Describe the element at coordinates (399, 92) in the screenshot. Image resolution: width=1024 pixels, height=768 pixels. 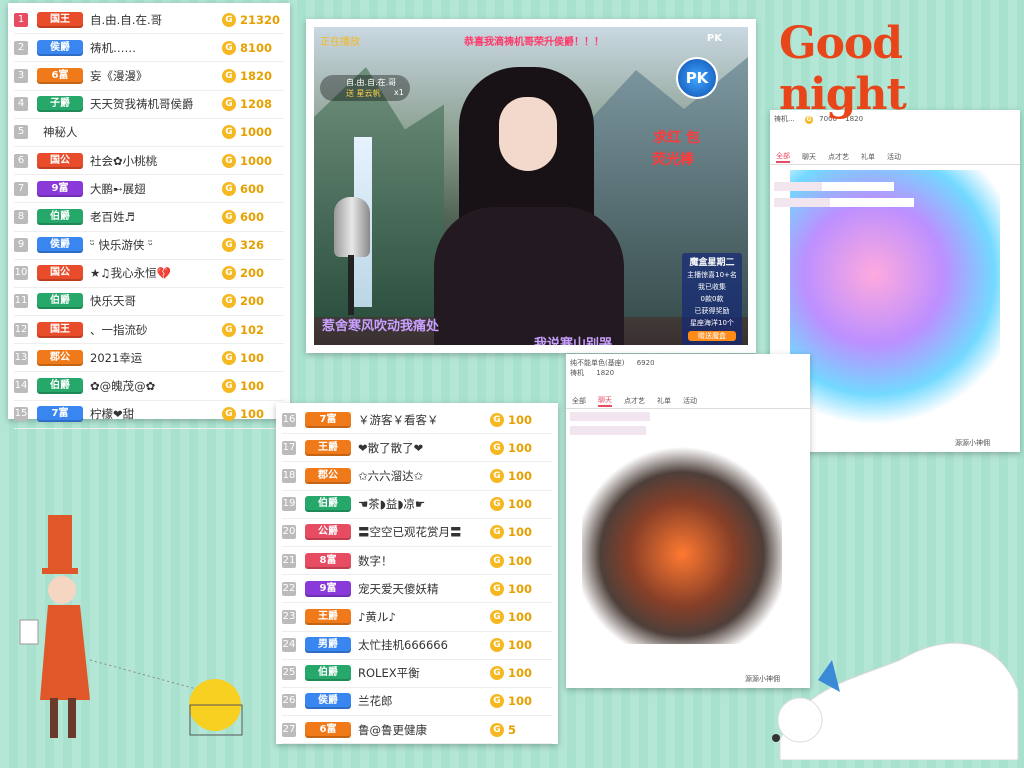
I see `gift-count: x1` at that location.